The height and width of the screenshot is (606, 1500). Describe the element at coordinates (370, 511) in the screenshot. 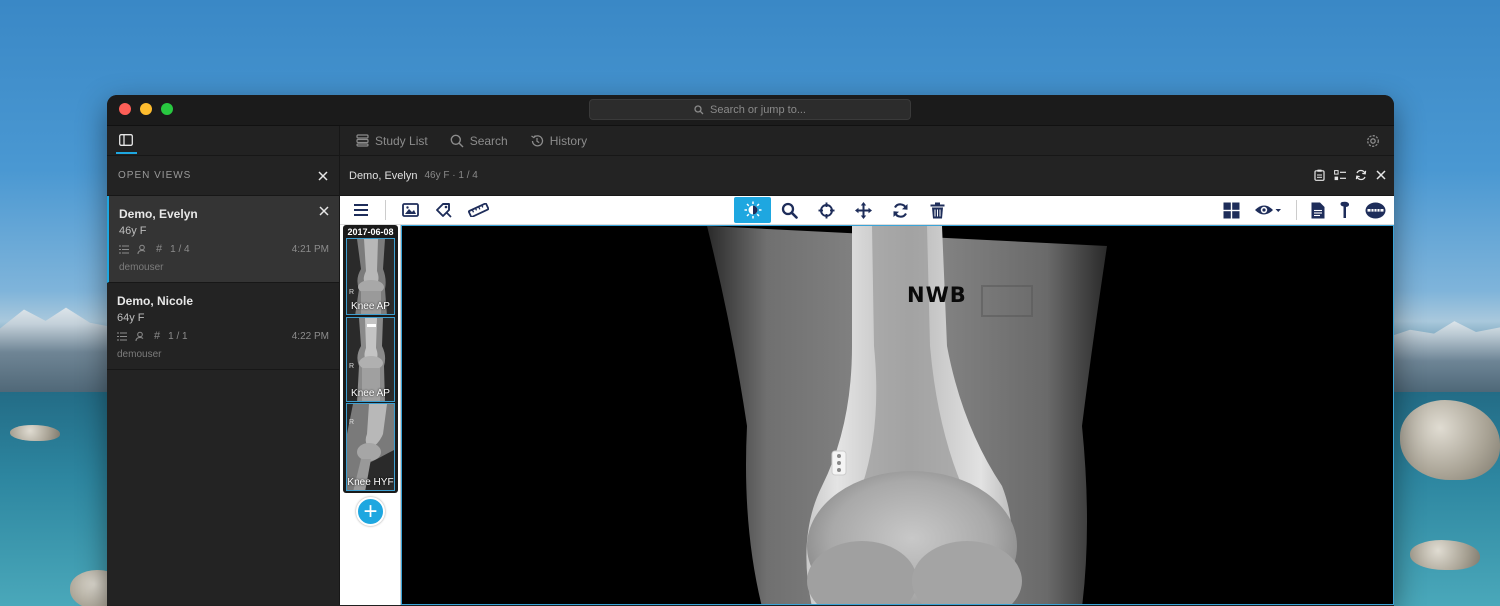

I see `add-series-button: +` at that location.